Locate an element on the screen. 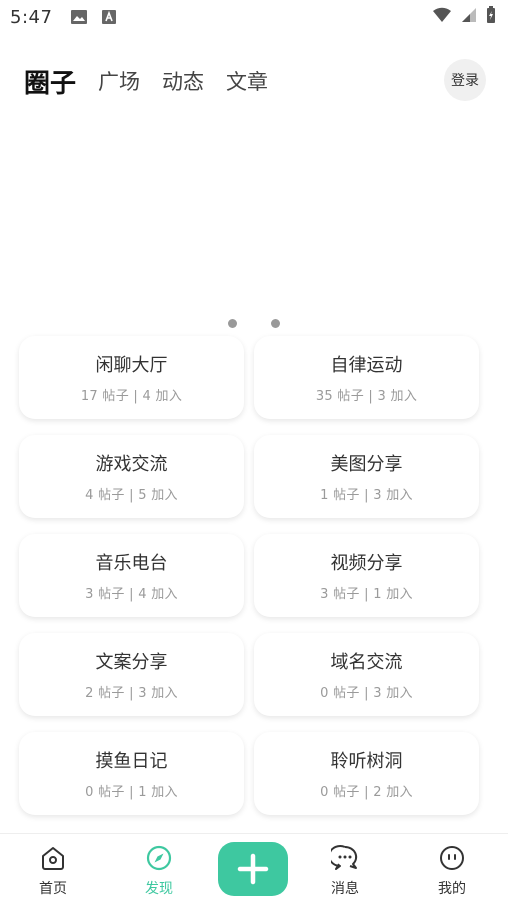 This screenshot has width=508, height=903. circle-stats: 0 帖子 | 2 加入 is located at coordinates (366, 792).